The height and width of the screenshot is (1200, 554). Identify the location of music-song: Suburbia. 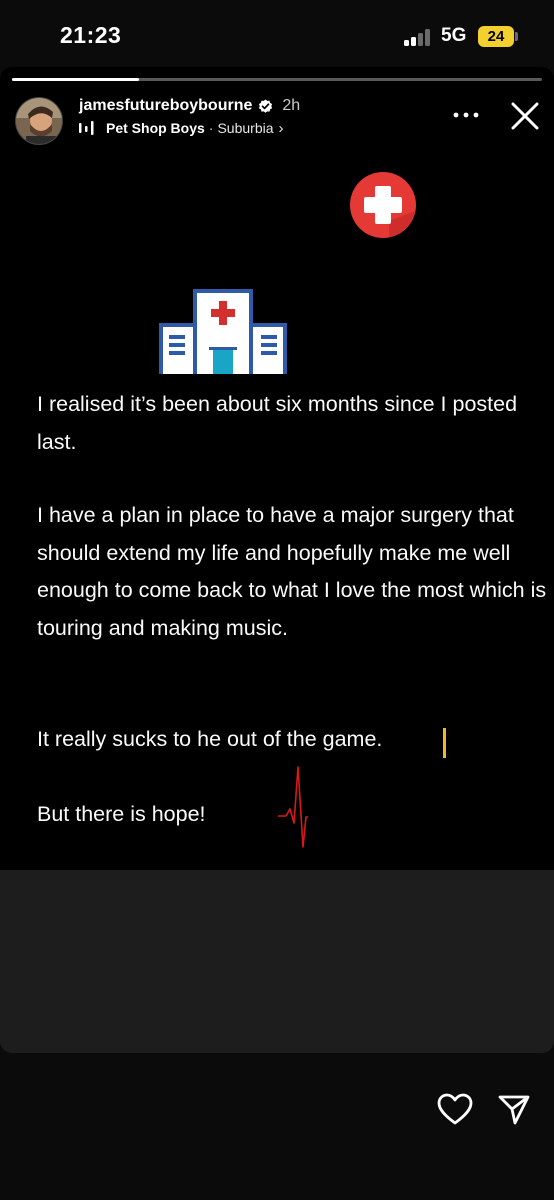
(245, 128).